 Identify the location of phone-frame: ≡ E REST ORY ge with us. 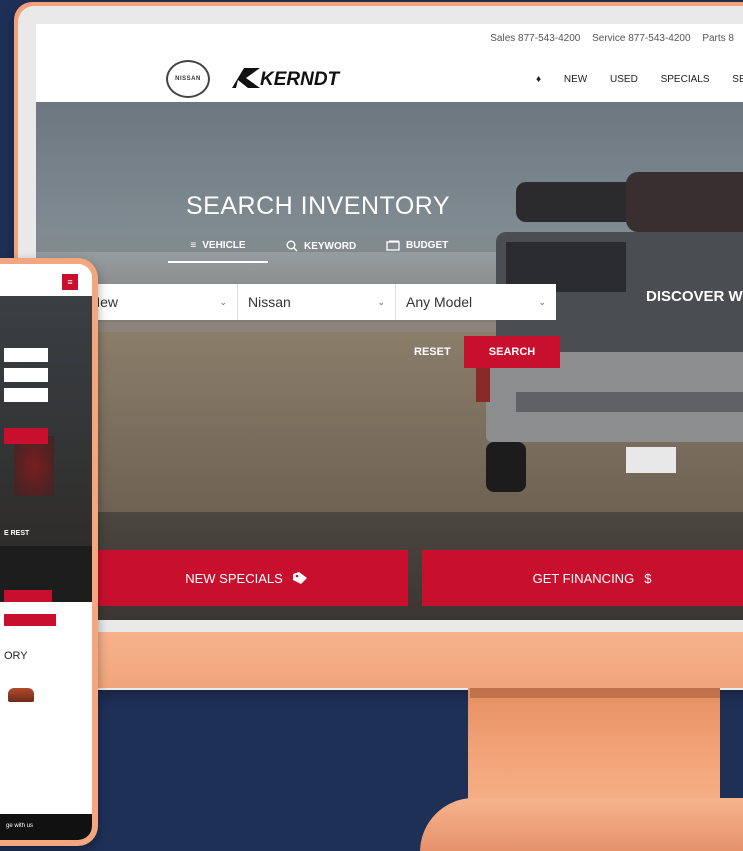
(49, 552).